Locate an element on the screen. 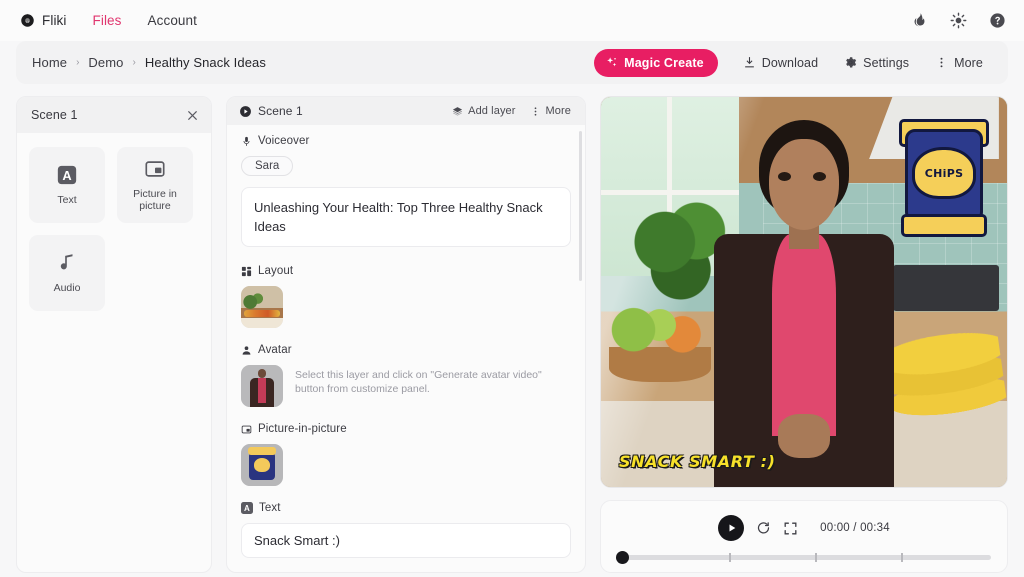 This screenshot has width=1024, height=577. settings-label: Settings is located at coordinates (886, 62).